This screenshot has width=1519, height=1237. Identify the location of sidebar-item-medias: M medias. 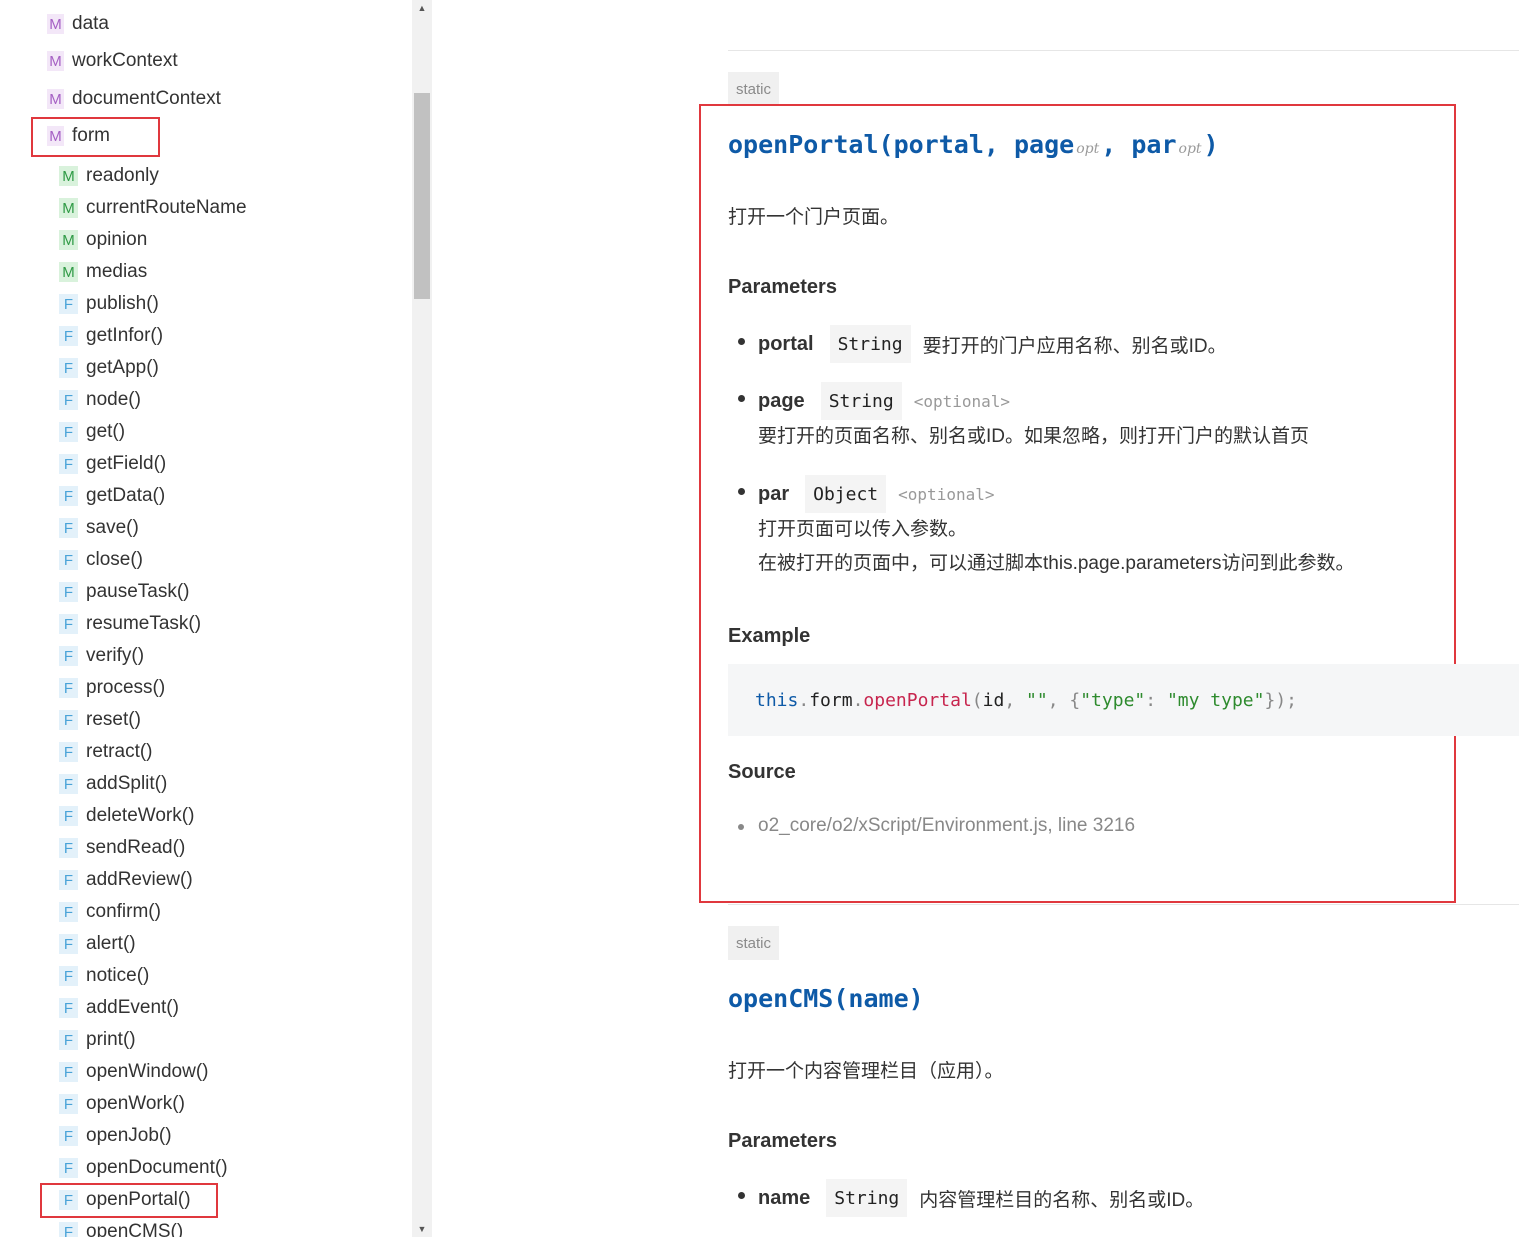
(103, 272).